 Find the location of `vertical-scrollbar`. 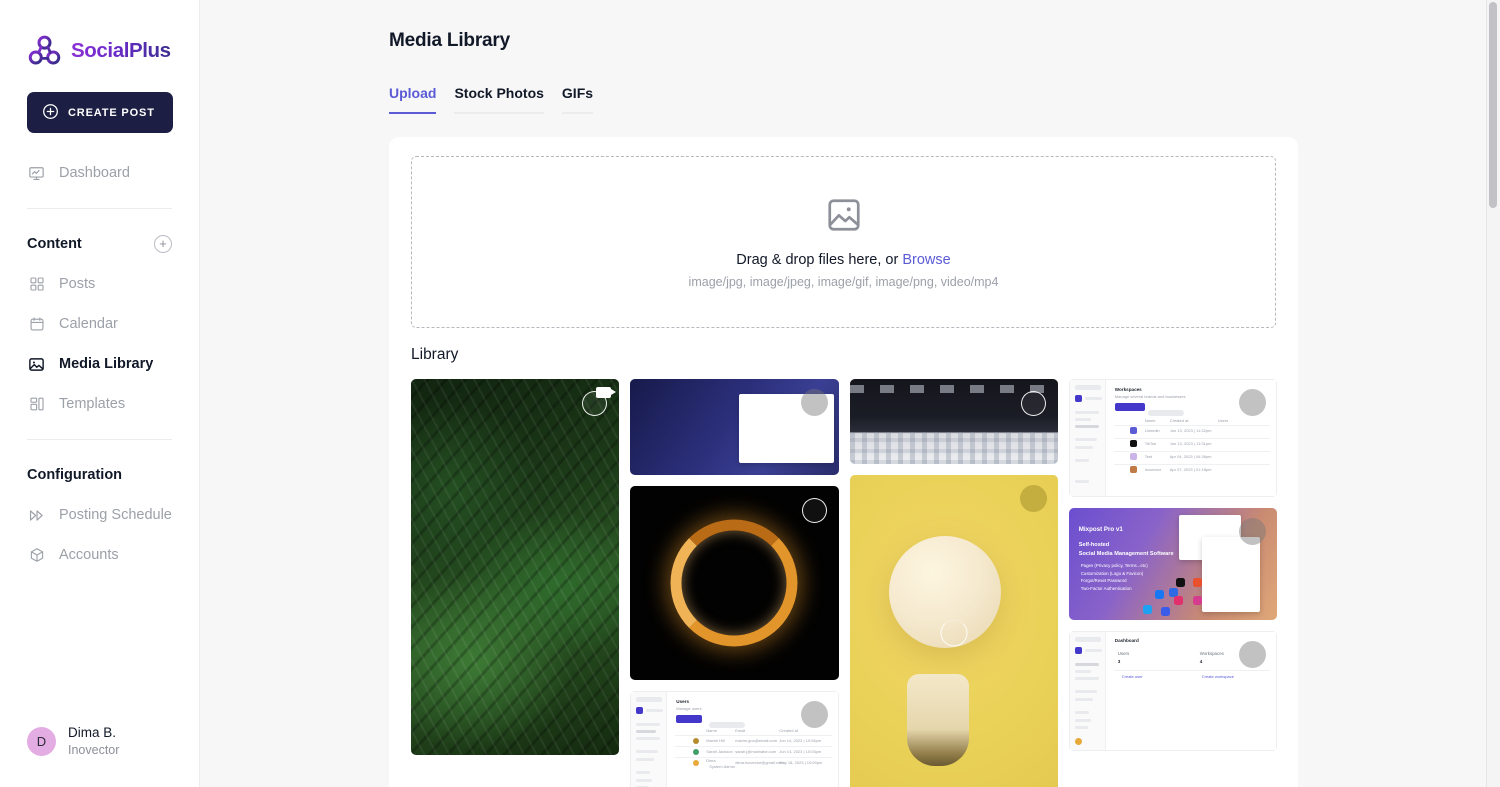

vertical-scrollbar is located at coordinates (1493, 393).